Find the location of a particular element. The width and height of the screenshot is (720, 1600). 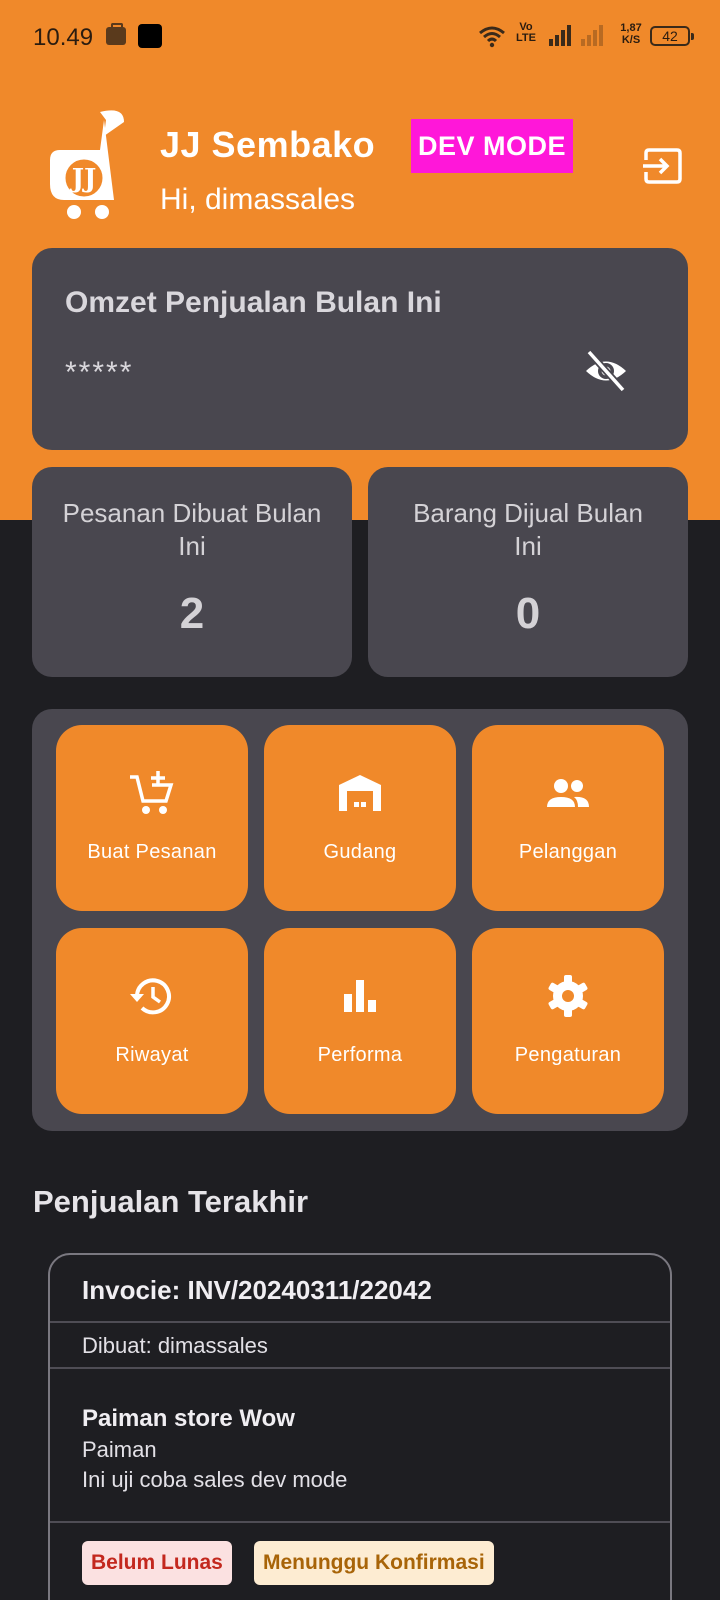

status-bar: 10.49 Vo LTE 1,87 K/S 42 is located at coordinates (360, 36).